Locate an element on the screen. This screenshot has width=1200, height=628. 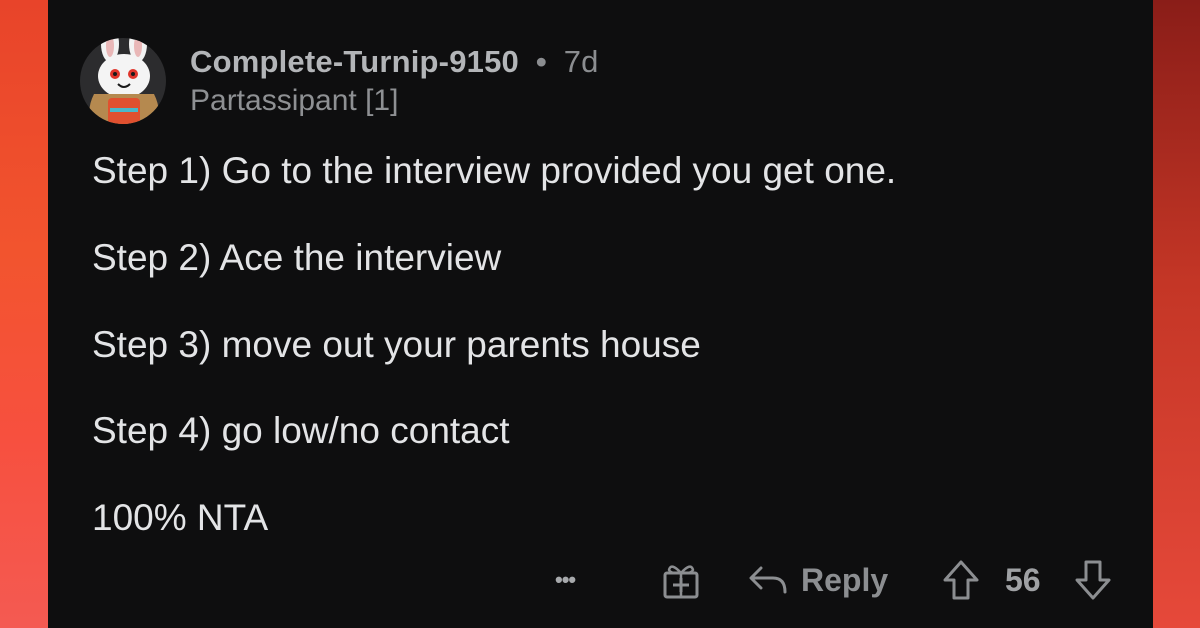
more-options-button: ••• is located at coordinates (575, 580).